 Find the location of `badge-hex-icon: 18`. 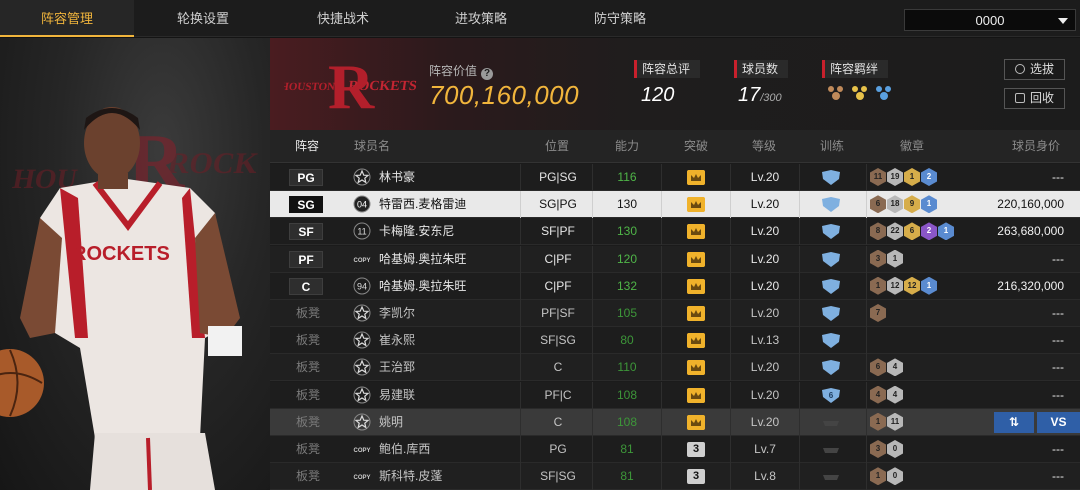

badge-hex-icon: 18 is located at coordinates (895, 204).